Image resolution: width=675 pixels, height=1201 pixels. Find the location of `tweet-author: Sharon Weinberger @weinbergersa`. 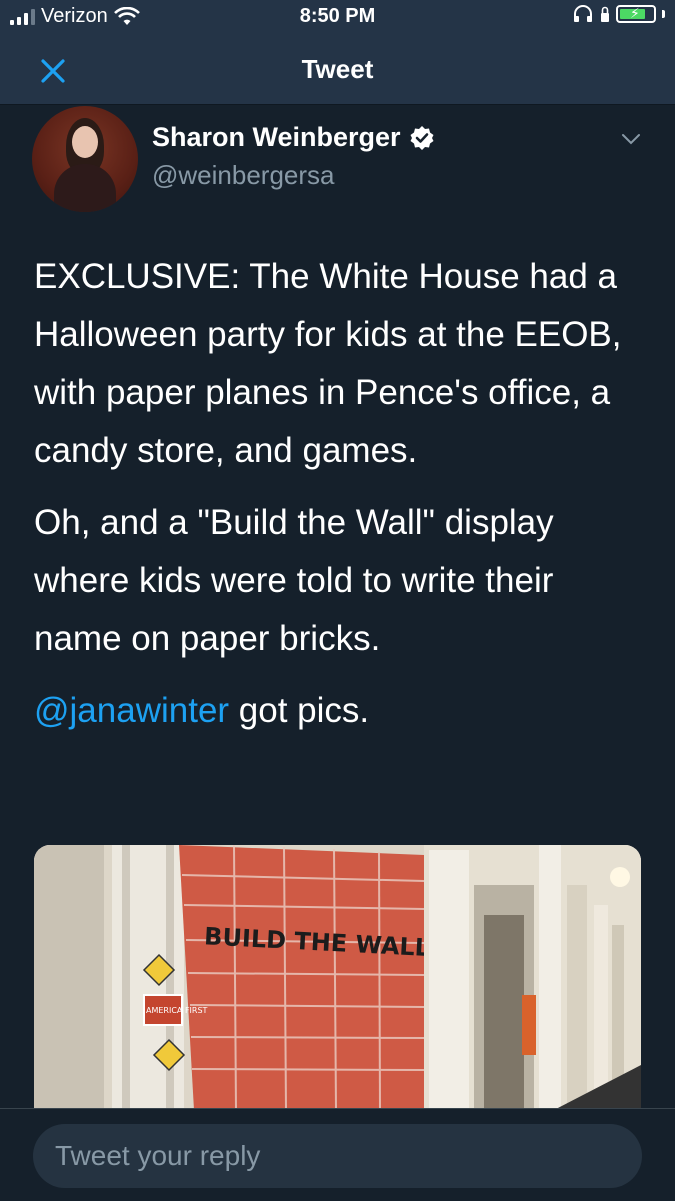

tweet-author: Sharon Weinberger @weinbergersa is located at coordinates (342, 161).